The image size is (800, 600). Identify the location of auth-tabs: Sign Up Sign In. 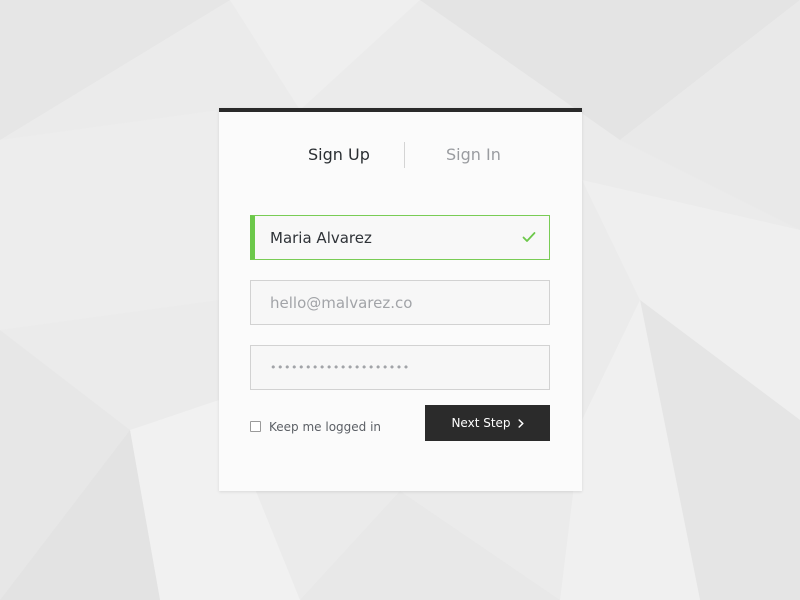
(400, 155).